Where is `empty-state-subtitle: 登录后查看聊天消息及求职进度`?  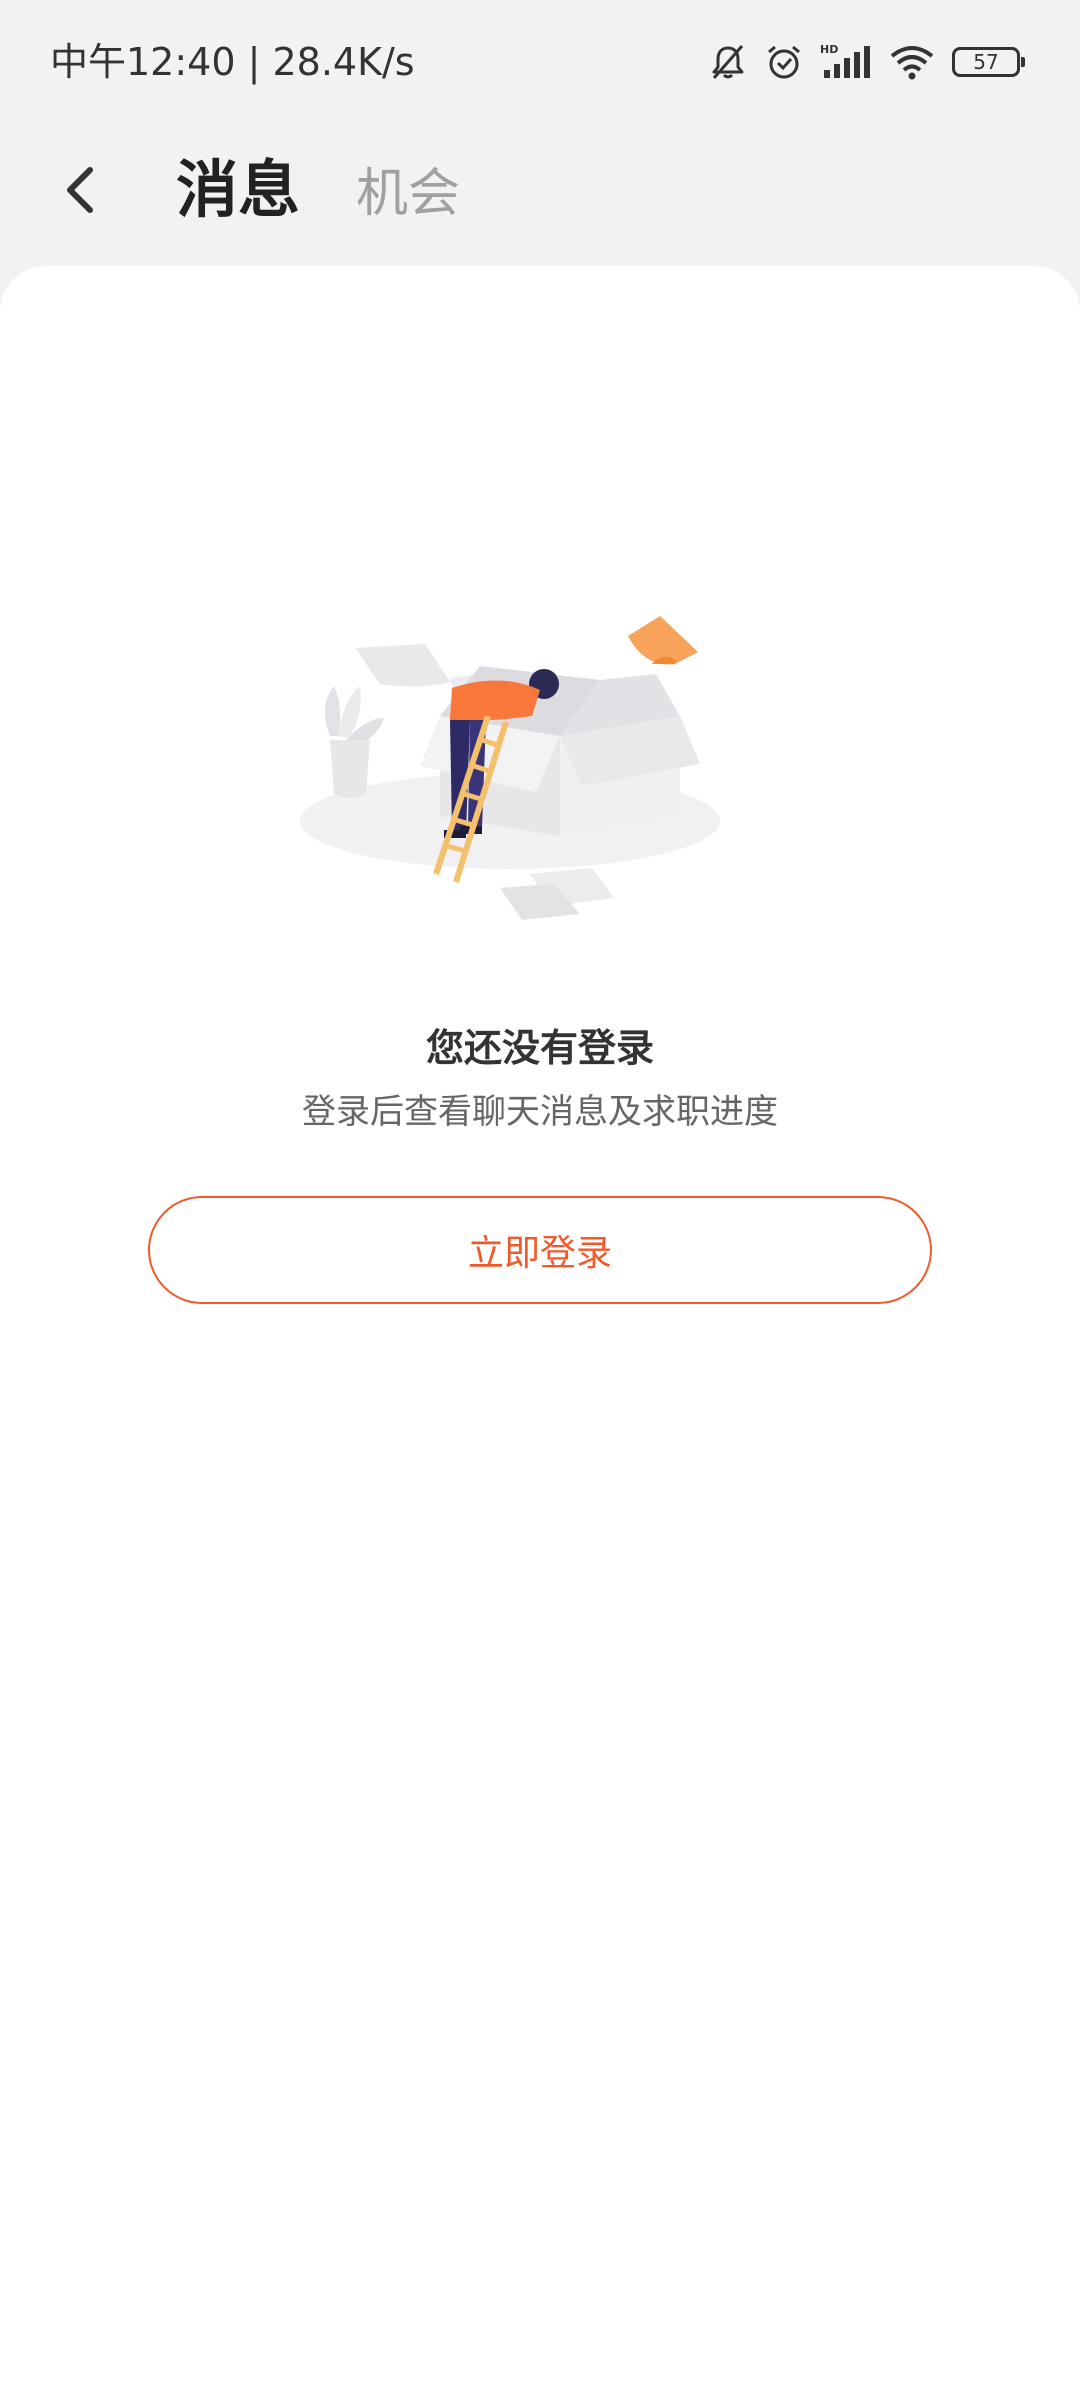
empty-state-subtitle: 登录后查看聊天消息及求职进度 is located at coordinates (540, 1112).